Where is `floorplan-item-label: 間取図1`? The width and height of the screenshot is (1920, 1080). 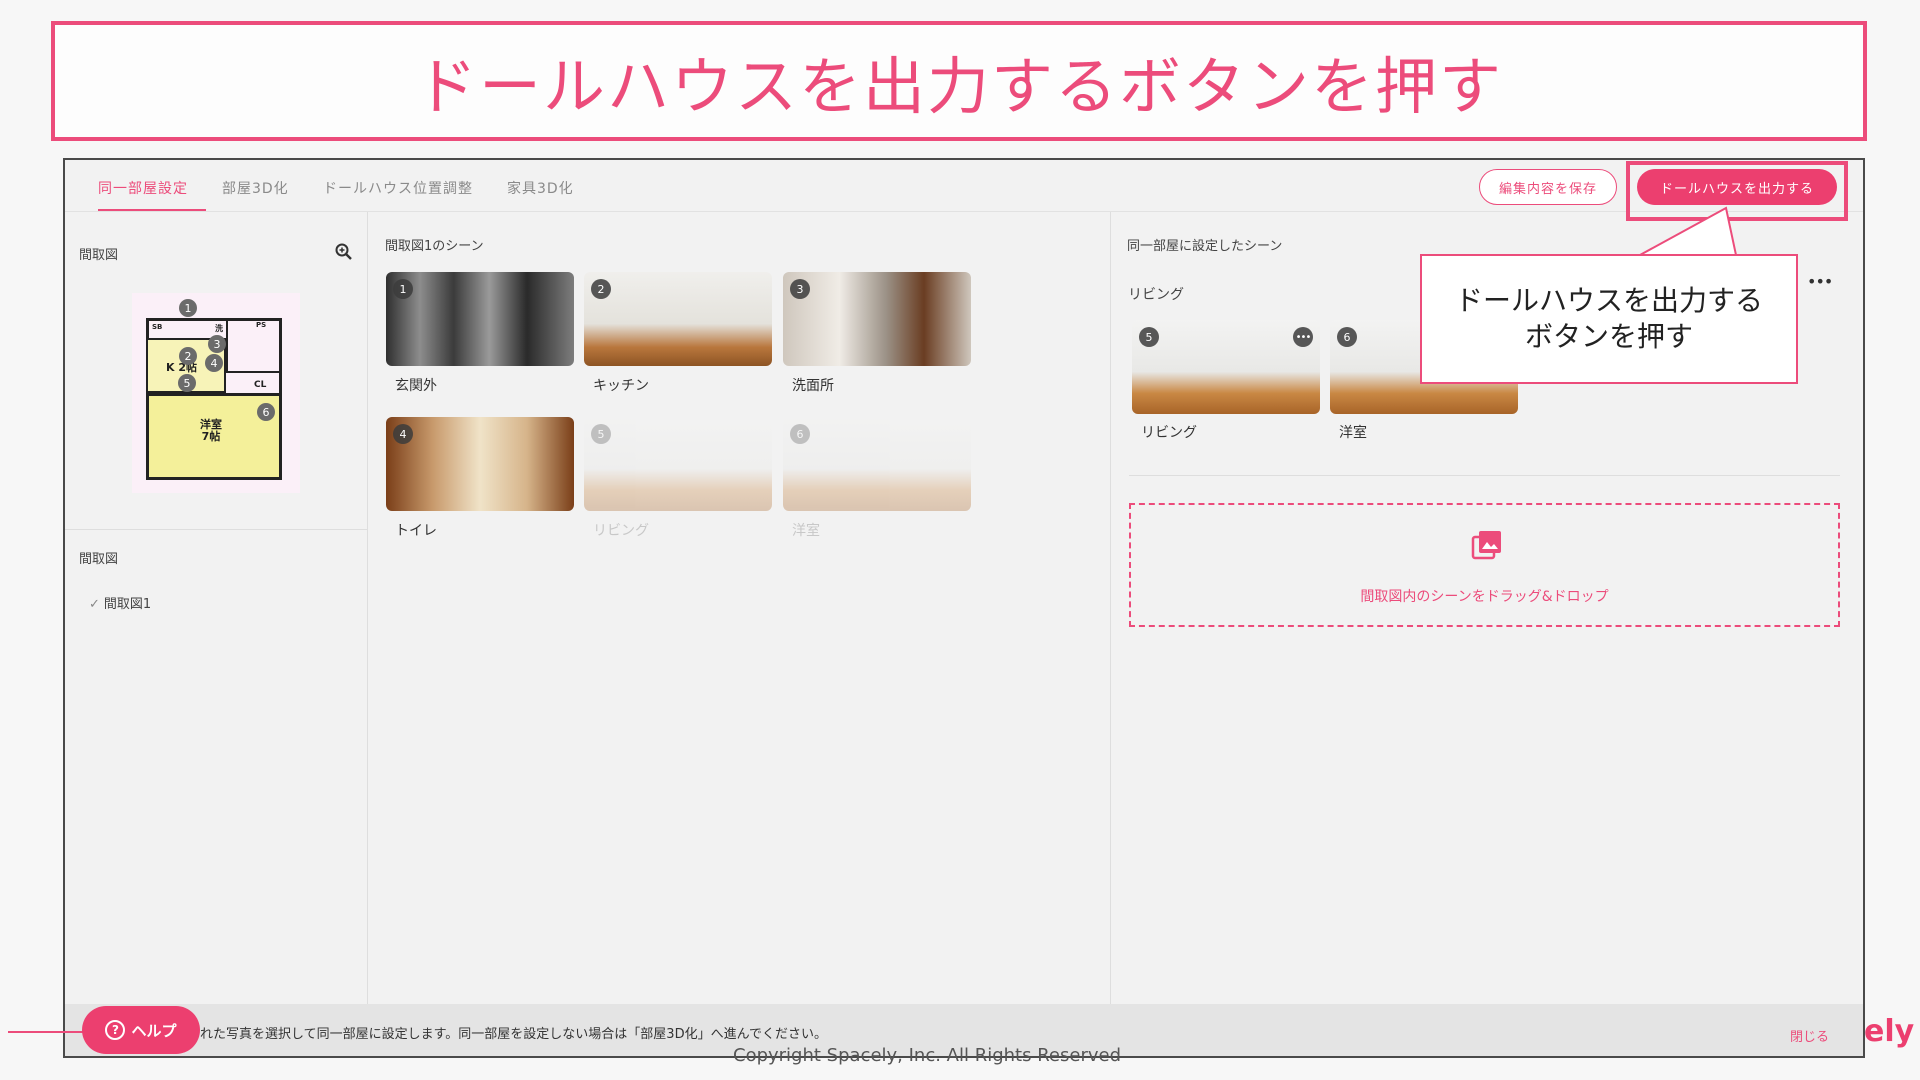
floorplan-item-label: 間取図1 is located at coordinates (127, 604).